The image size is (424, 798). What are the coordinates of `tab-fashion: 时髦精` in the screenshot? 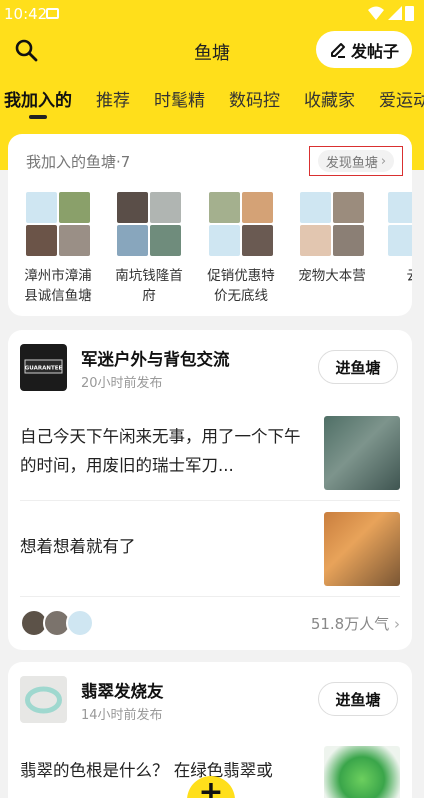 It's located at (179, 98).